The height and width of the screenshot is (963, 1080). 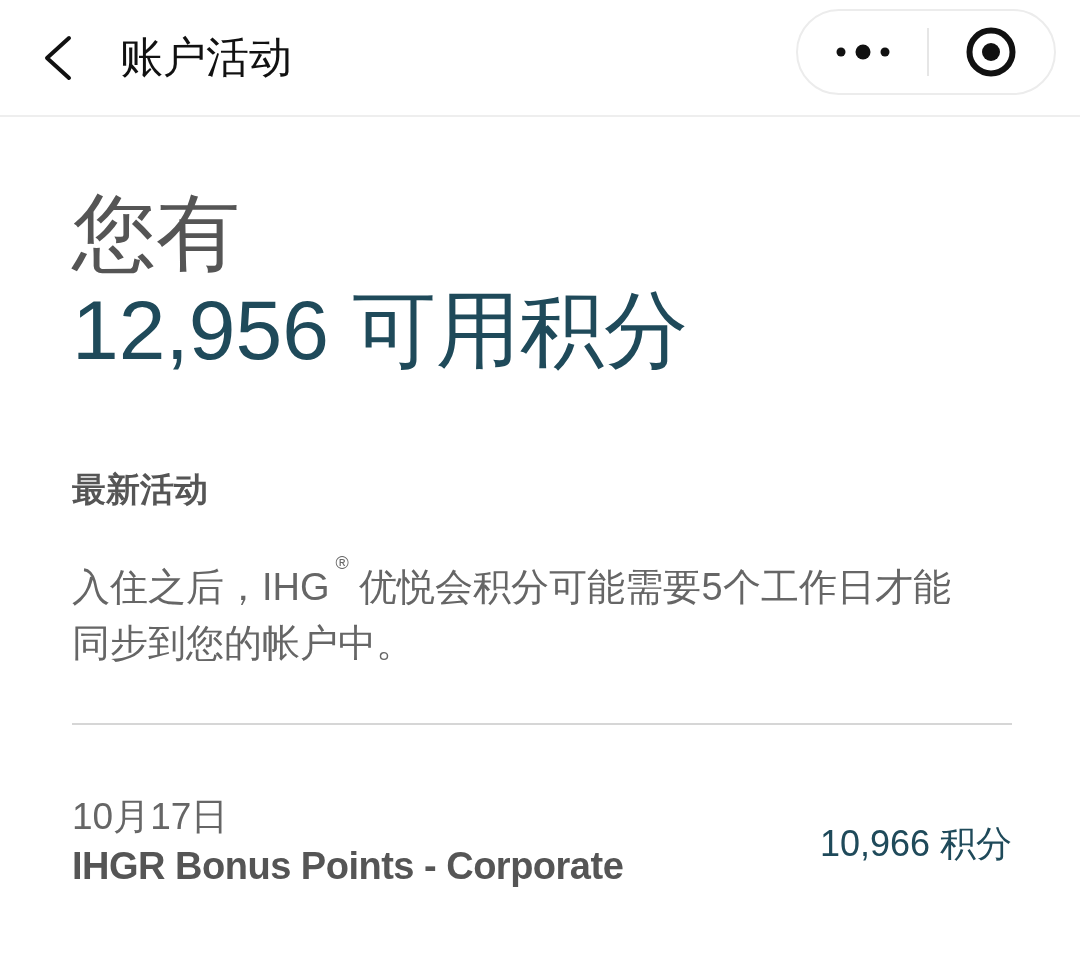 What do you see at coordinates (151, 817) in the screenshot?
I see `activity-date: 10月17日` at bounding box center [151, 817].